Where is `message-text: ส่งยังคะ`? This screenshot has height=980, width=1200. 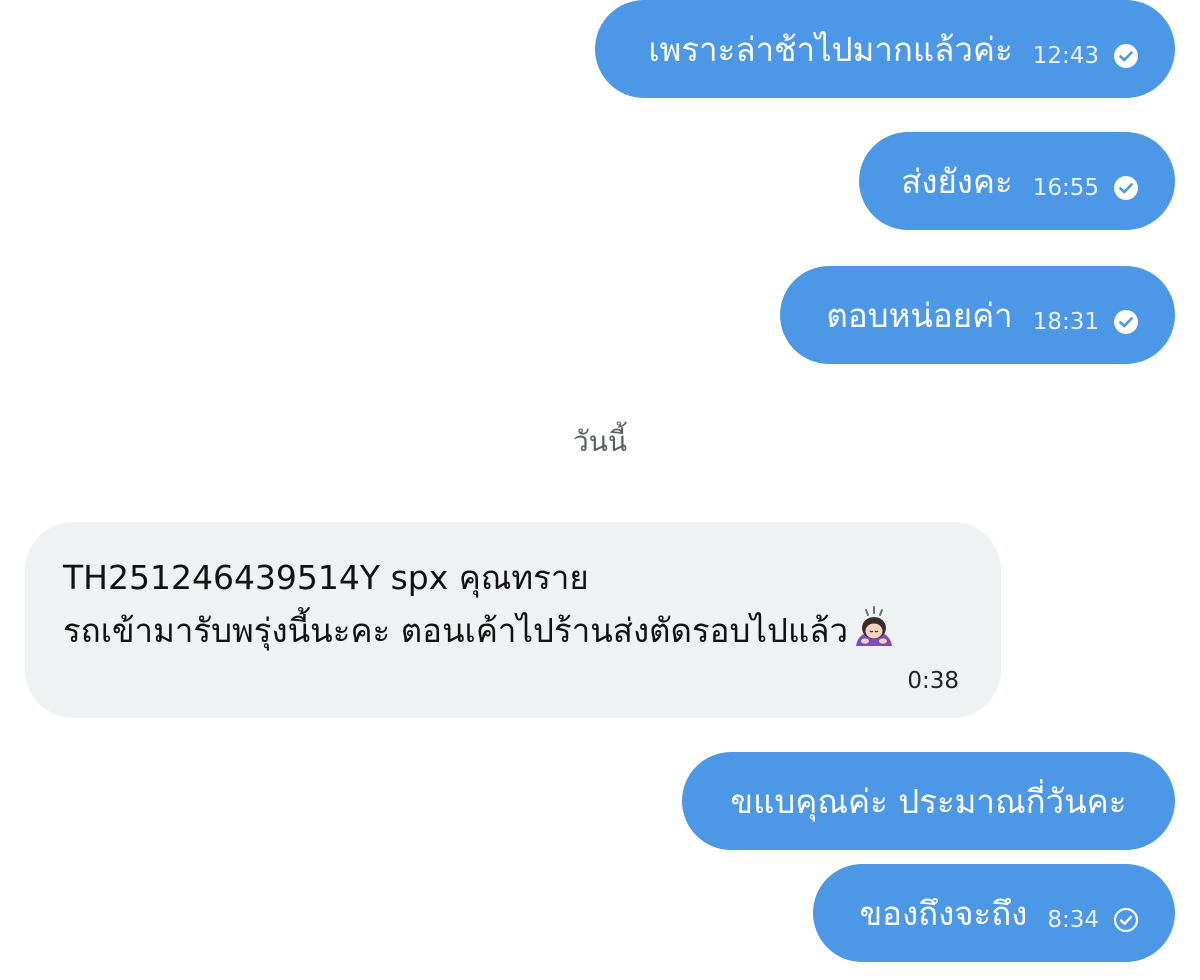 message-text: ส่งยังคะ is located at coordinates (957, 181).